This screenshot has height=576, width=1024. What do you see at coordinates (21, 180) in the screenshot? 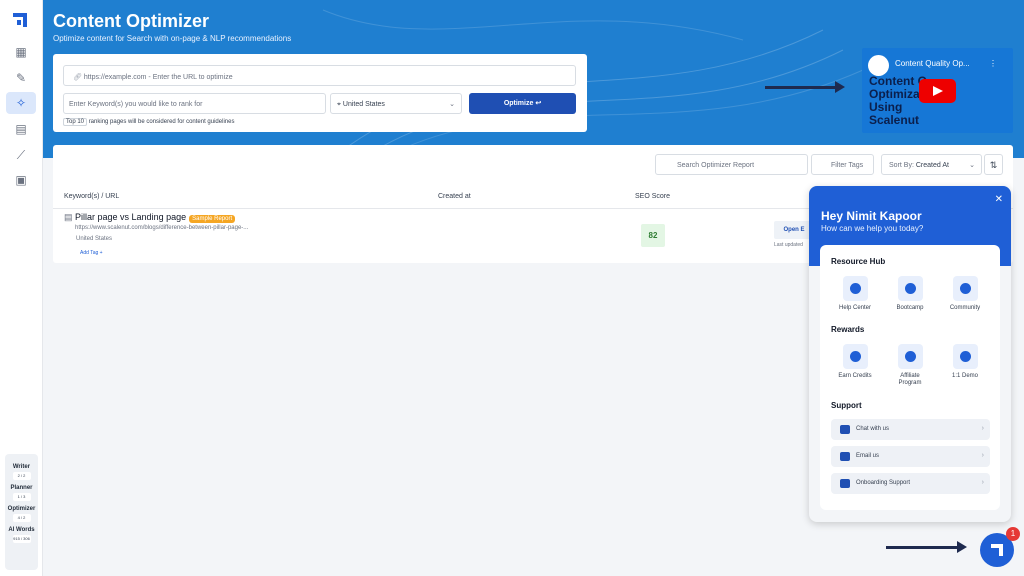
I see `chip-icon: ▣` at bounding box center [21, 180].